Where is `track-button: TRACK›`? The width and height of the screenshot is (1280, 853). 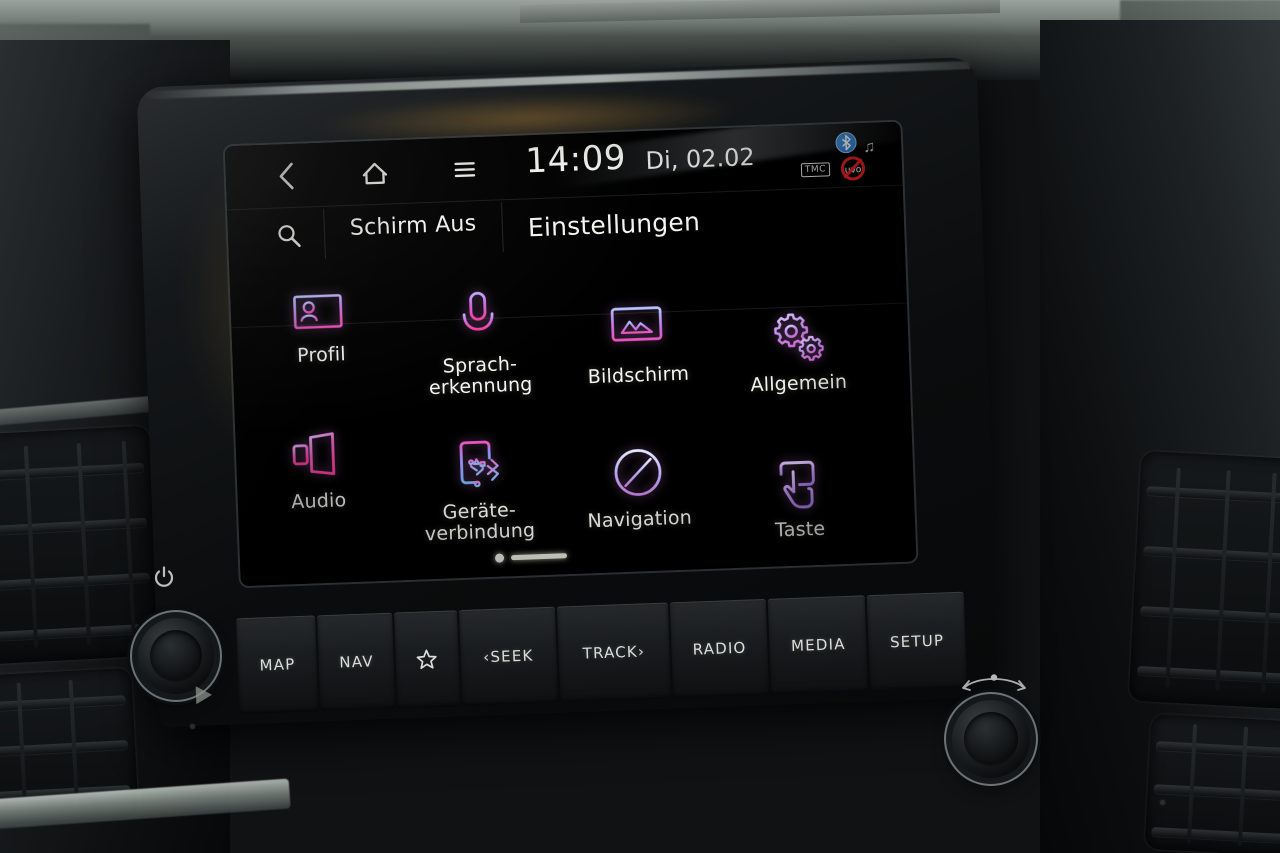 track-button: TRACK› is located at coordinates (614, 652).